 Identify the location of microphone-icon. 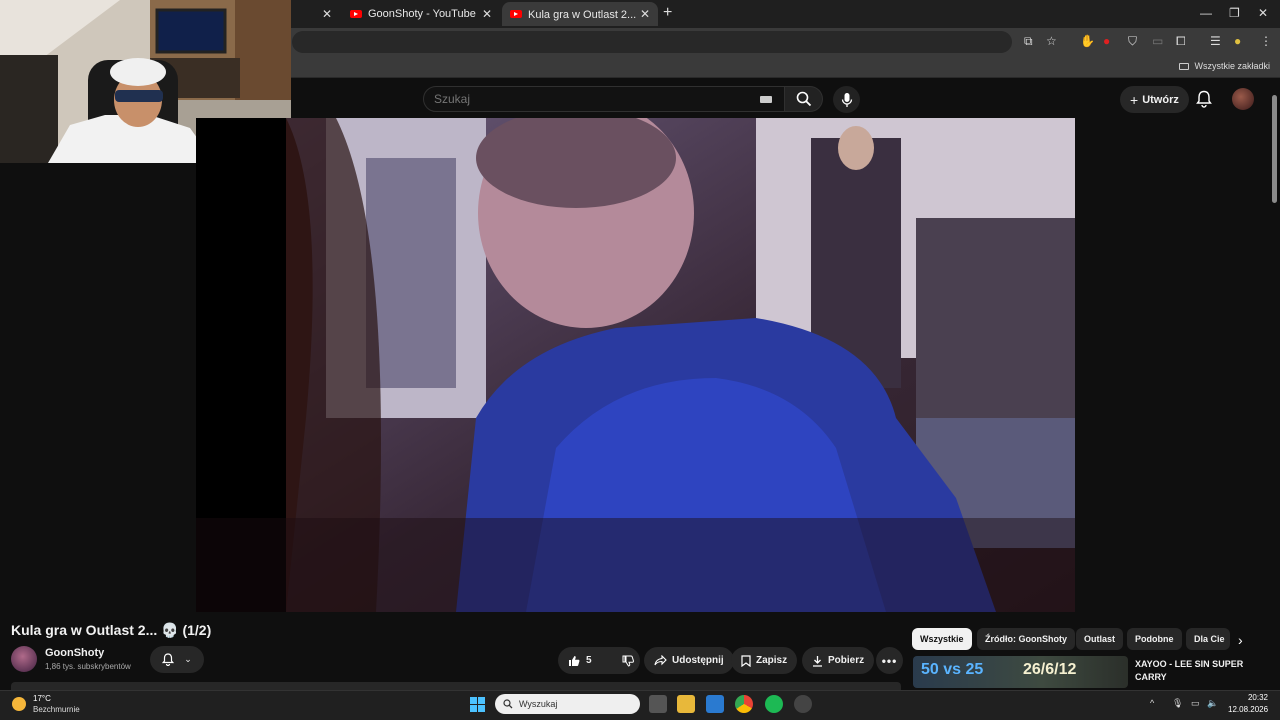
(846, 99).